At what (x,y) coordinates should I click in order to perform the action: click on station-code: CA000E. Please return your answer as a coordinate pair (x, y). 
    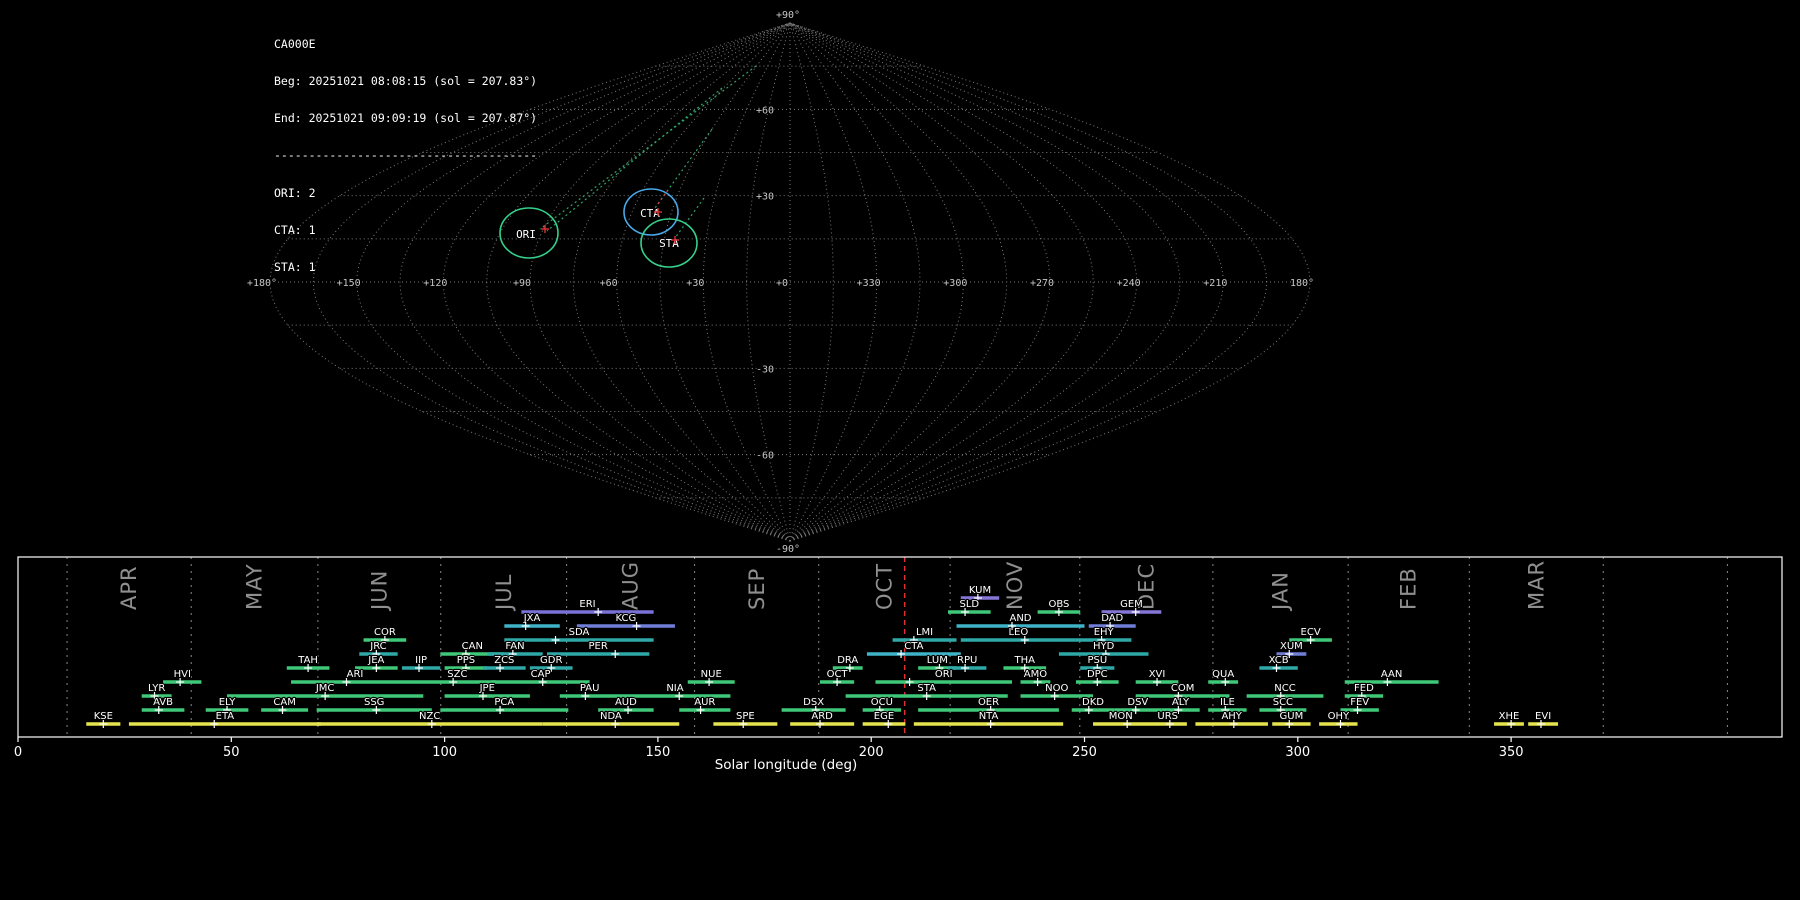
    Looking at the image, I should click on (295, 43).